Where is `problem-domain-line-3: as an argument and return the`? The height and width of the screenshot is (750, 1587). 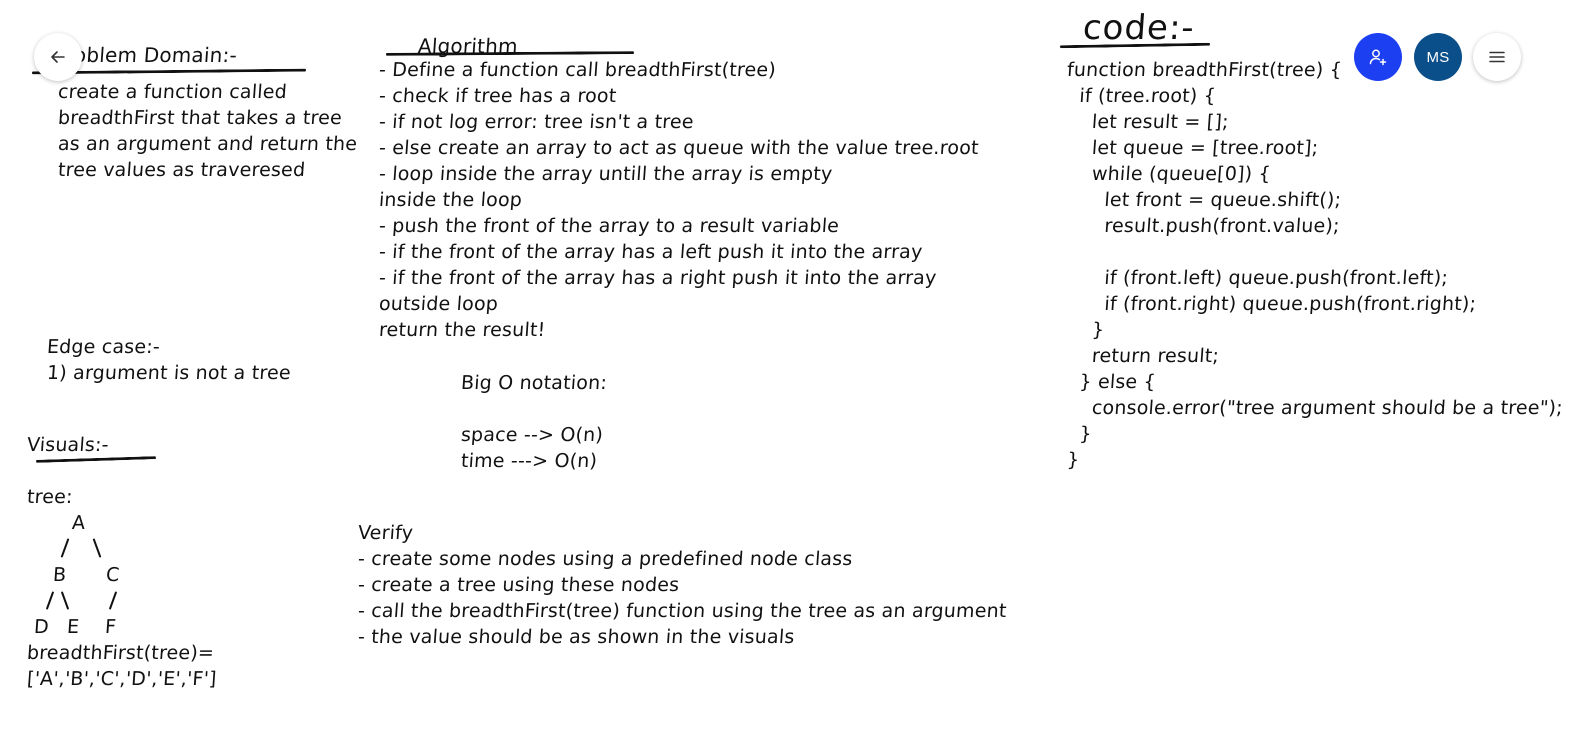 problem-domain-line-3: as an argument and return the is located at coordinates (207, 144).